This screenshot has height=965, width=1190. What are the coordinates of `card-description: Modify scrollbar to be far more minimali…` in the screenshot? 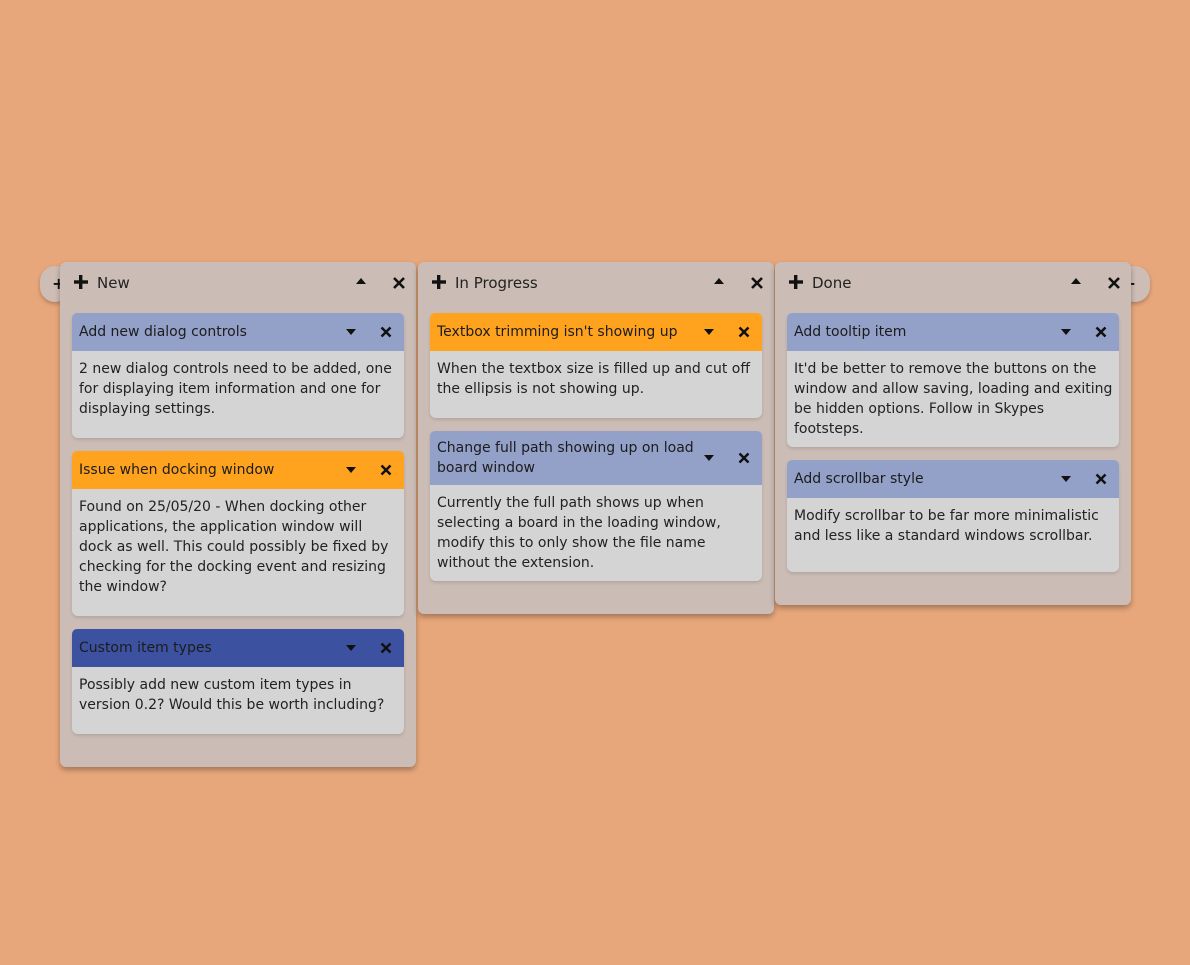 It's located at (946, 526).